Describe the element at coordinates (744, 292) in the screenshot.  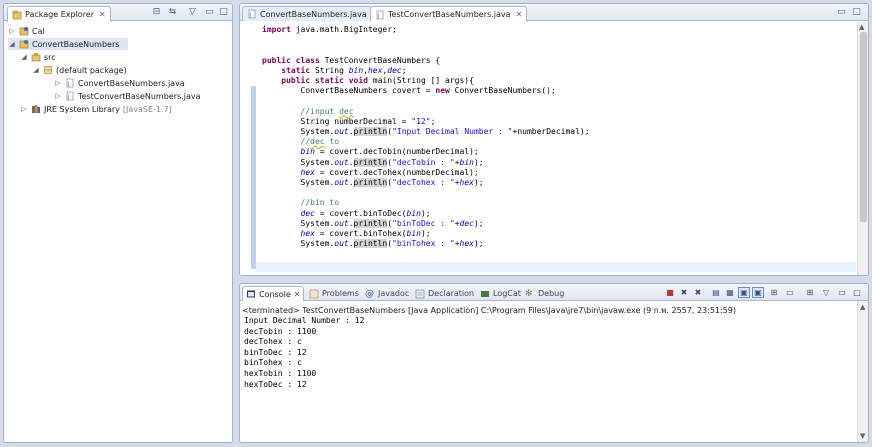
I see `show-on-output-icon: ▣` at that location.